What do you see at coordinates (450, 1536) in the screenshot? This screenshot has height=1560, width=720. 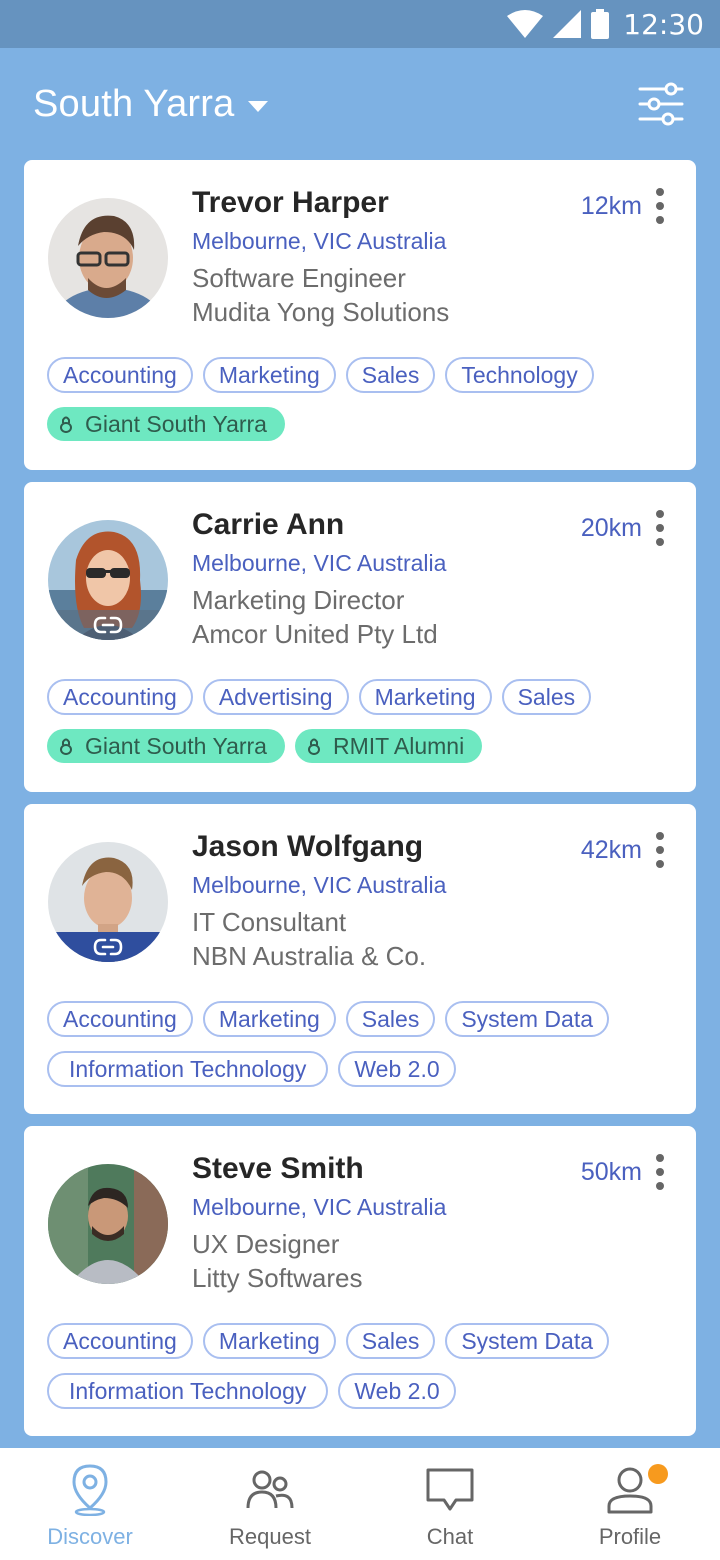 I see `nav-label: Chat` at bounding box center [450, 1536].